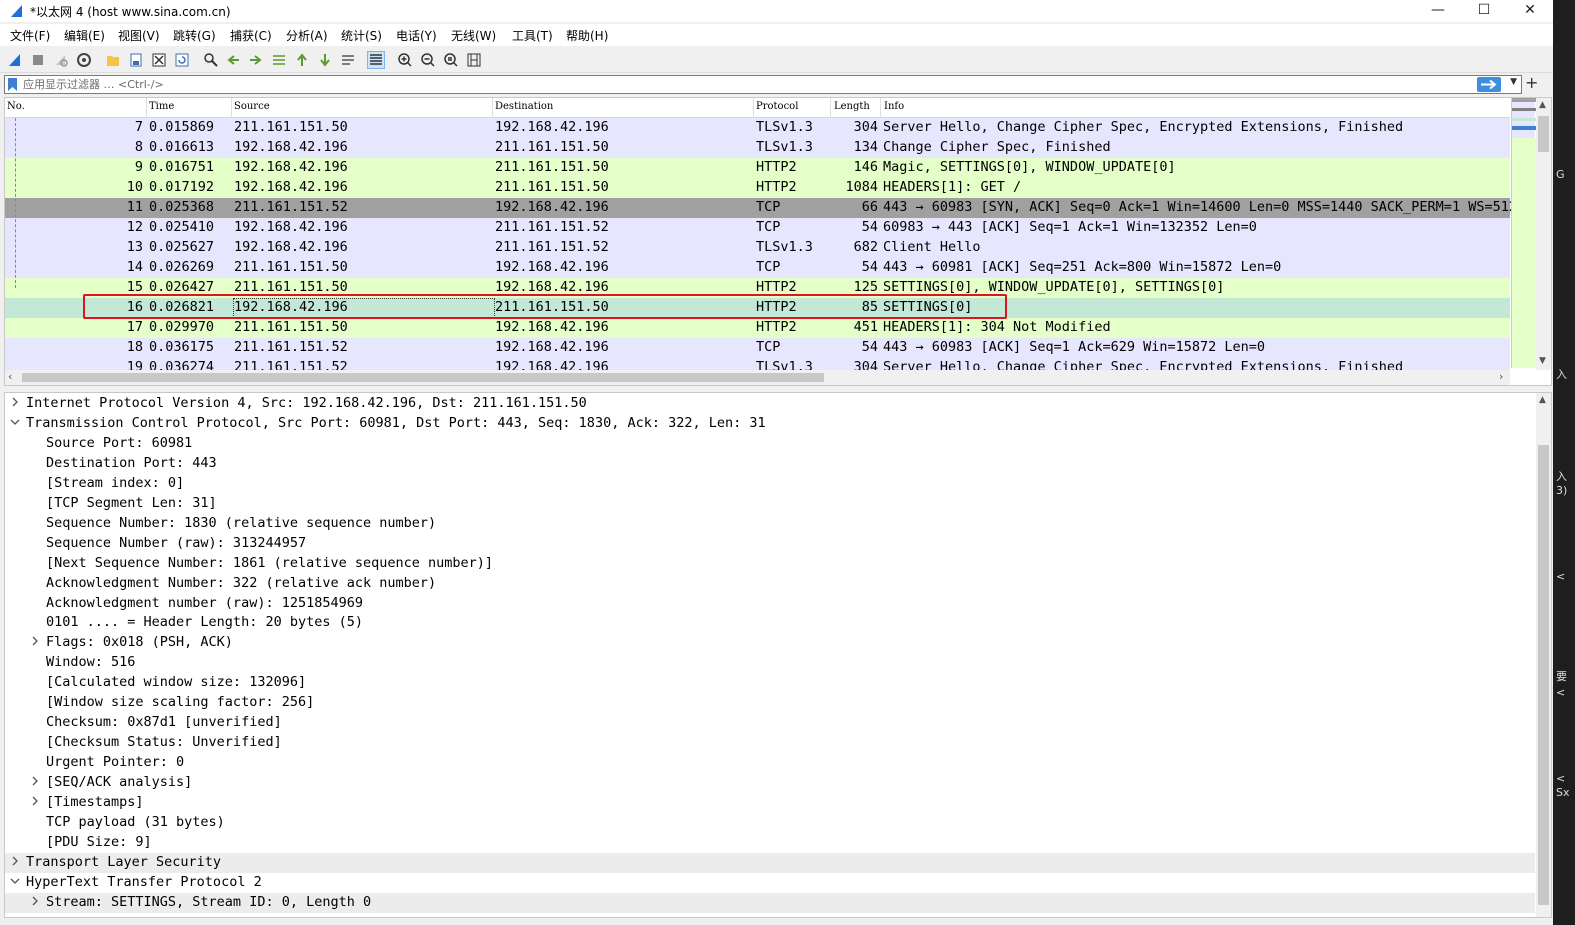 This screenshot has width=1575, height=925. Describe the element at coordinates (348, 60) in the screenshot. I see `autoscroll-icon` at that location.